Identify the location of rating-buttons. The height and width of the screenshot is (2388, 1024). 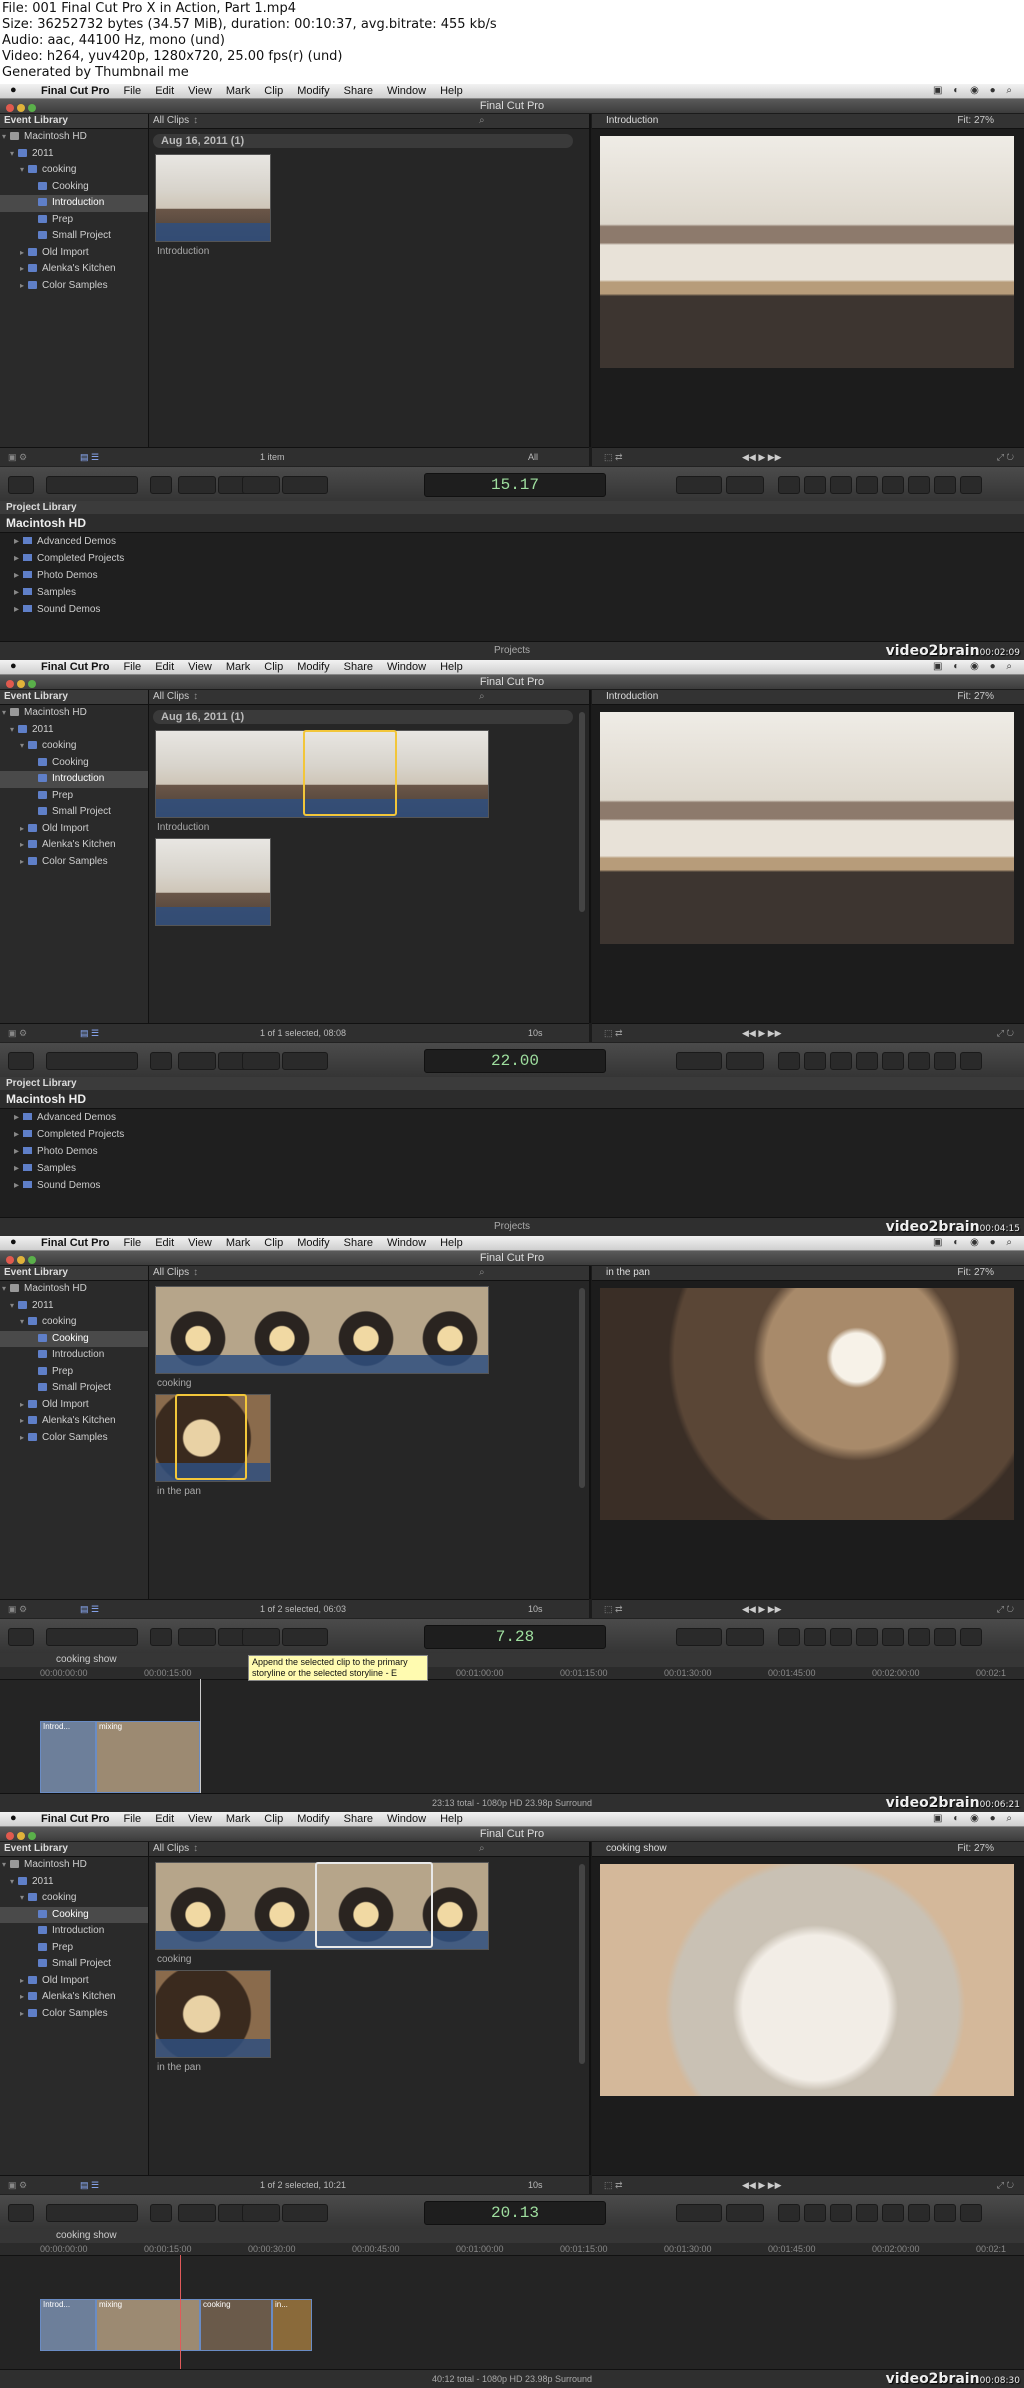
(92, 1637).